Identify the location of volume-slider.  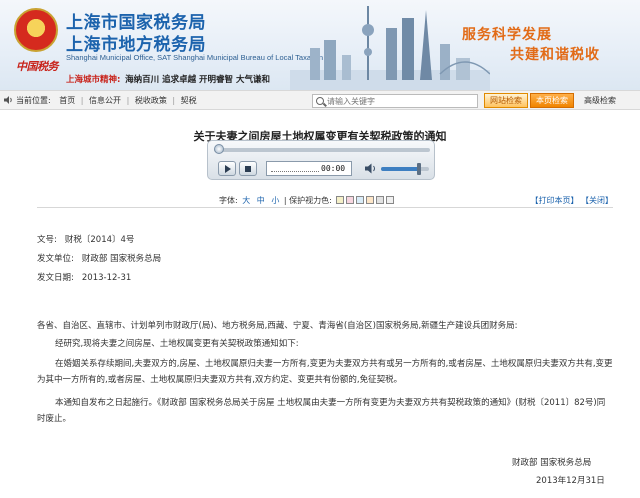
(405, 169).